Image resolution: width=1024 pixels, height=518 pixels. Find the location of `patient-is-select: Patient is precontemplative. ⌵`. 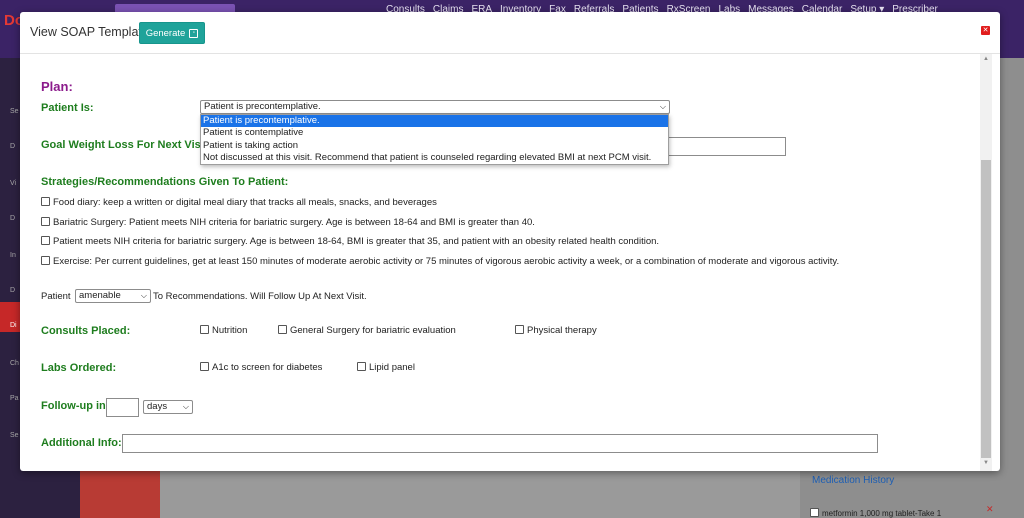

patient-is-select: Patient is precontemplative. ⌵ is located at coordinates (435, 107).